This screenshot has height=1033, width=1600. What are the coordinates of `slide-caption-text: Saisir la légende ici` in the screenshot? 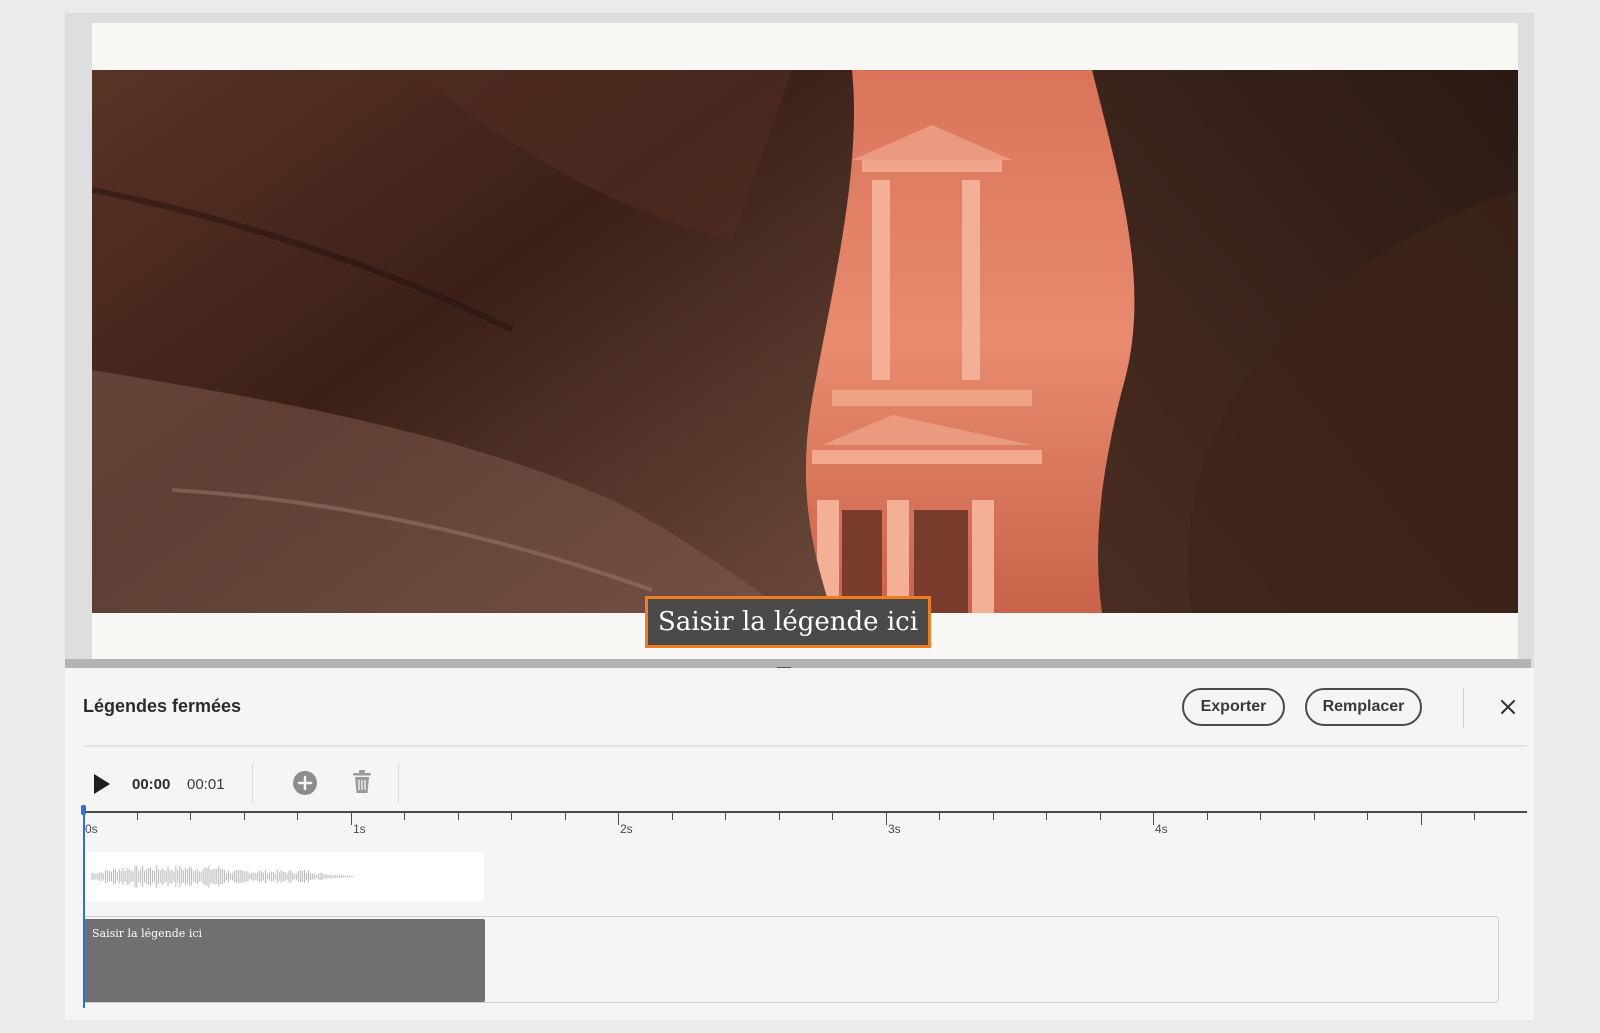 It's located at (788, 622).